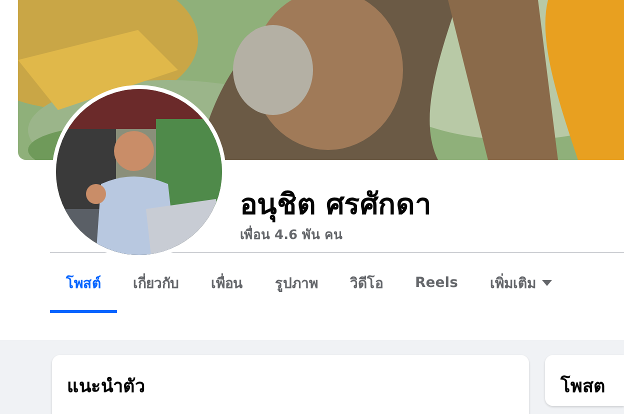 The width and height of the screenshot is (624, 414). I want to click on friend-count: เพื่อน 4.6 พัน คน, so click(432, 234).